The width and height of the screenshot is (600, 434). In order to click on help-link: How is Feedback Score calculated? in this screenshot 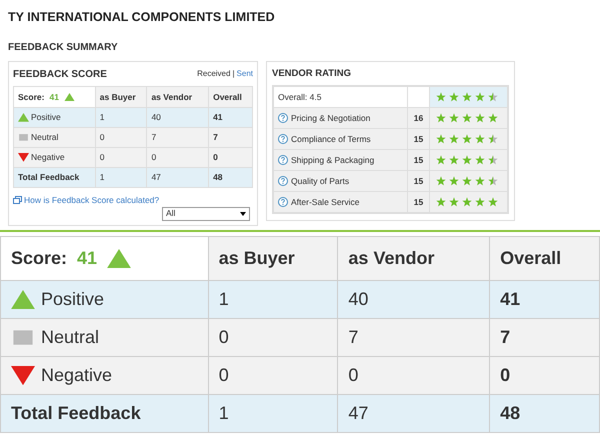, I will do `click(92, 200)`.